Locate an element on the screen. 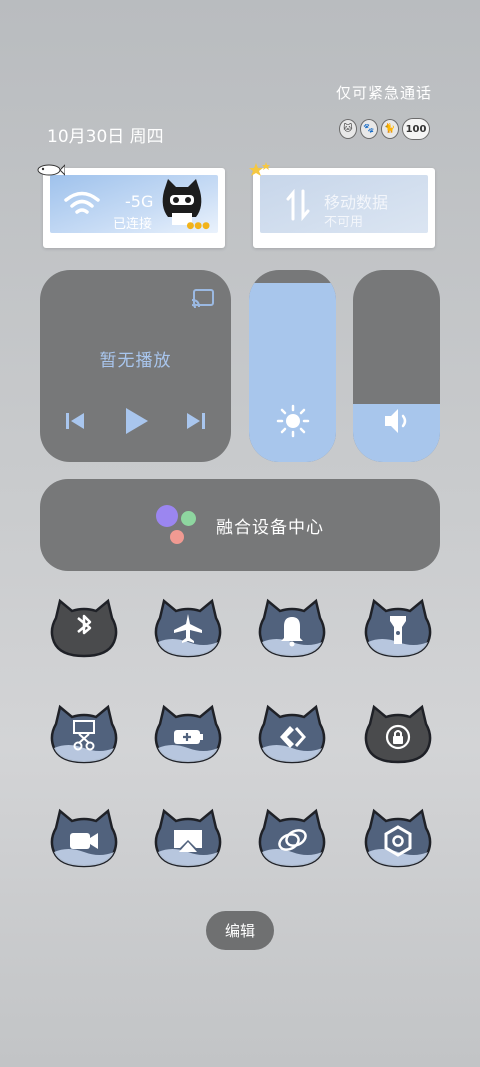 This screenshot has height=1067, width=480. mobile-data-card: 移动数据 不可用 is located at coordinates (342, 205).